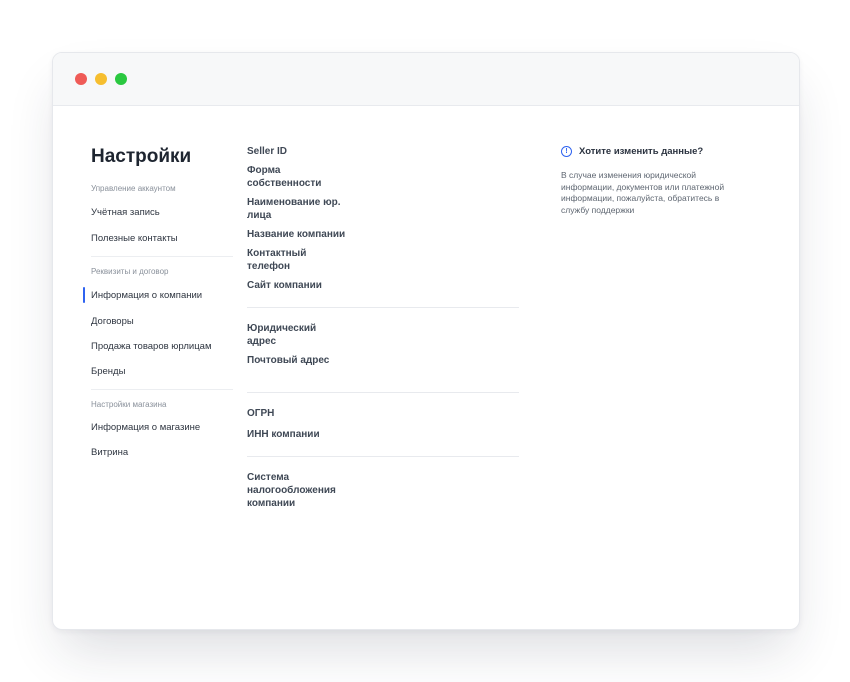 The image size is (850, 682). What do you see at coordinates (165, 428) in the screenshot?
I see `sidebar-item-store-info: Информация о магазине` at bounding box center [165, 428].